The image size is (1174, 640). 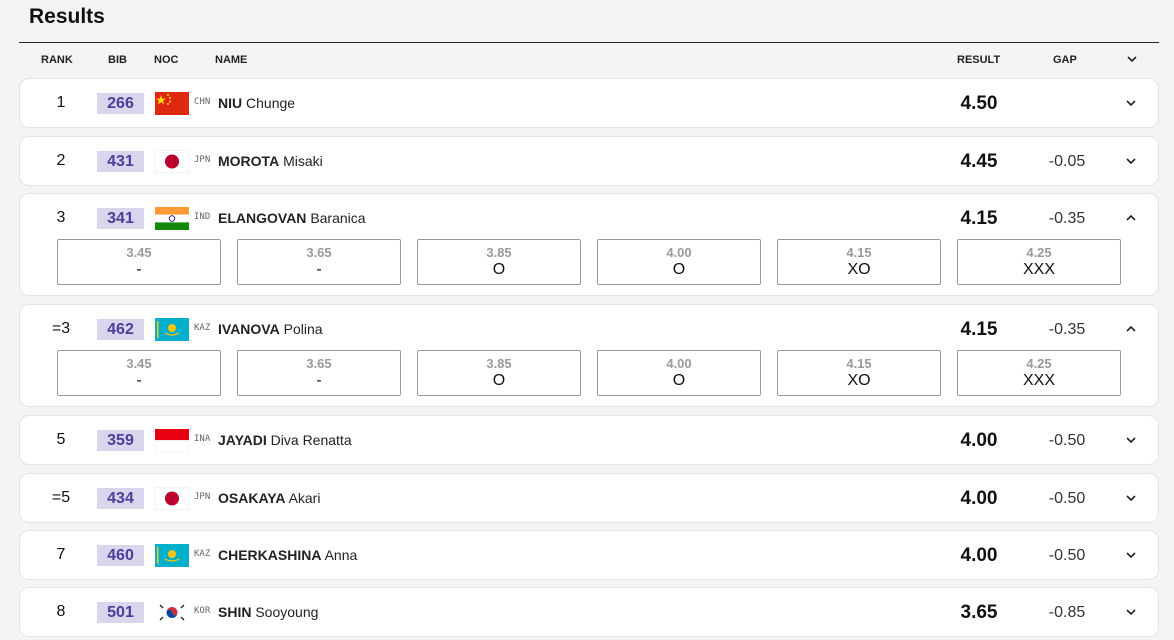 I want to click on result-row: 8 501 KOR SHIN Sooyoung 3.65 -0.85, so click(x=589, y=612).